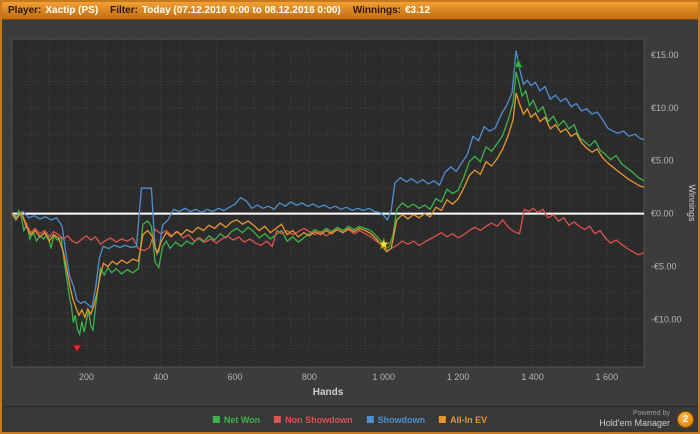  I want to click on x-tick-label: 800, so click(309, 377).